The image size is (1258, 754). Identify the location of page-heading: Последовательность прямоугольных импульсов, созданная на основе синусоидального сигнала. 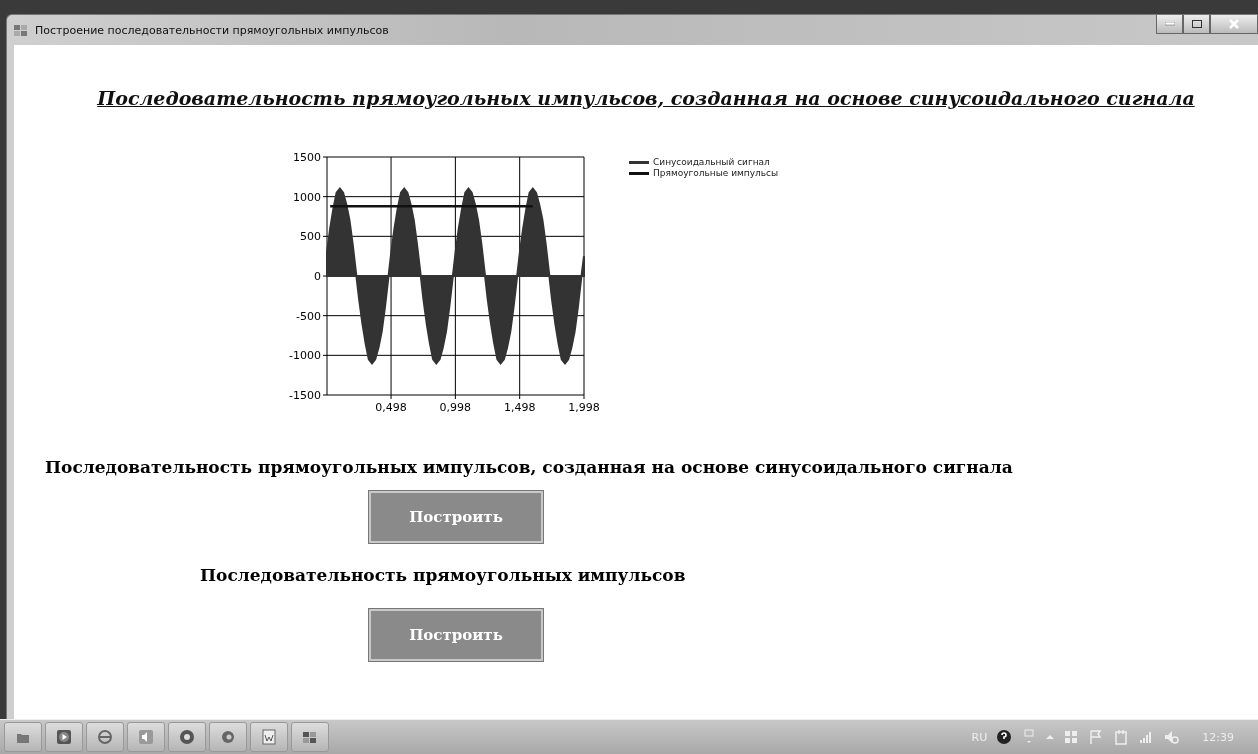
(646, 98).